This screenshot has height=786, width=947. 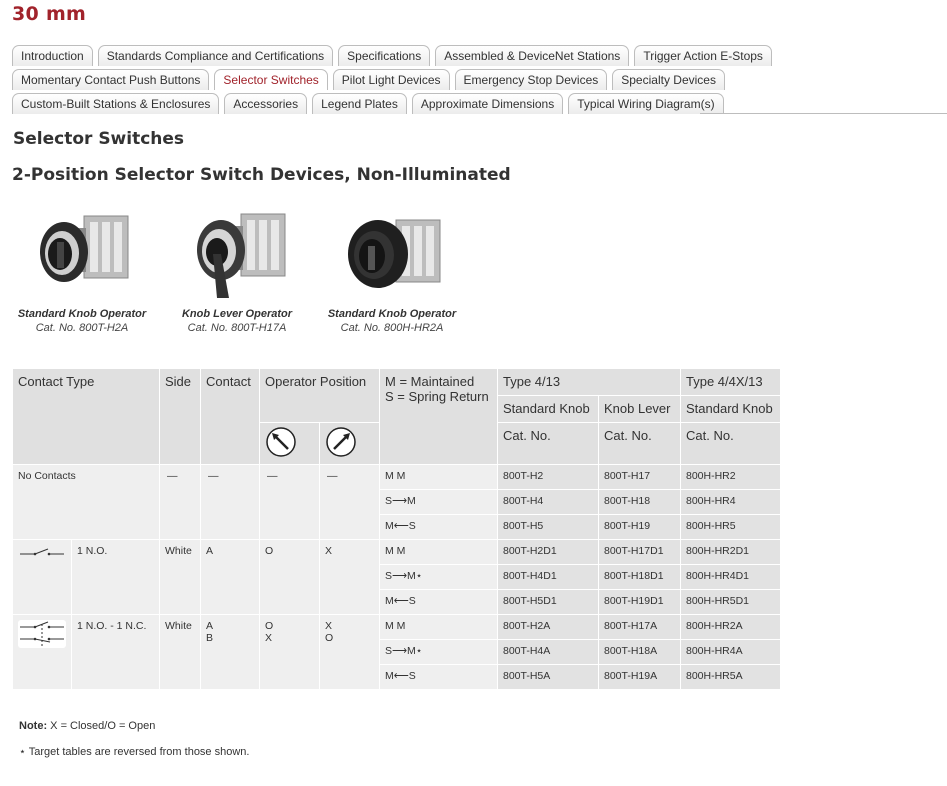 I want to click on position-left-cell: —, so click(x=289, y=502).